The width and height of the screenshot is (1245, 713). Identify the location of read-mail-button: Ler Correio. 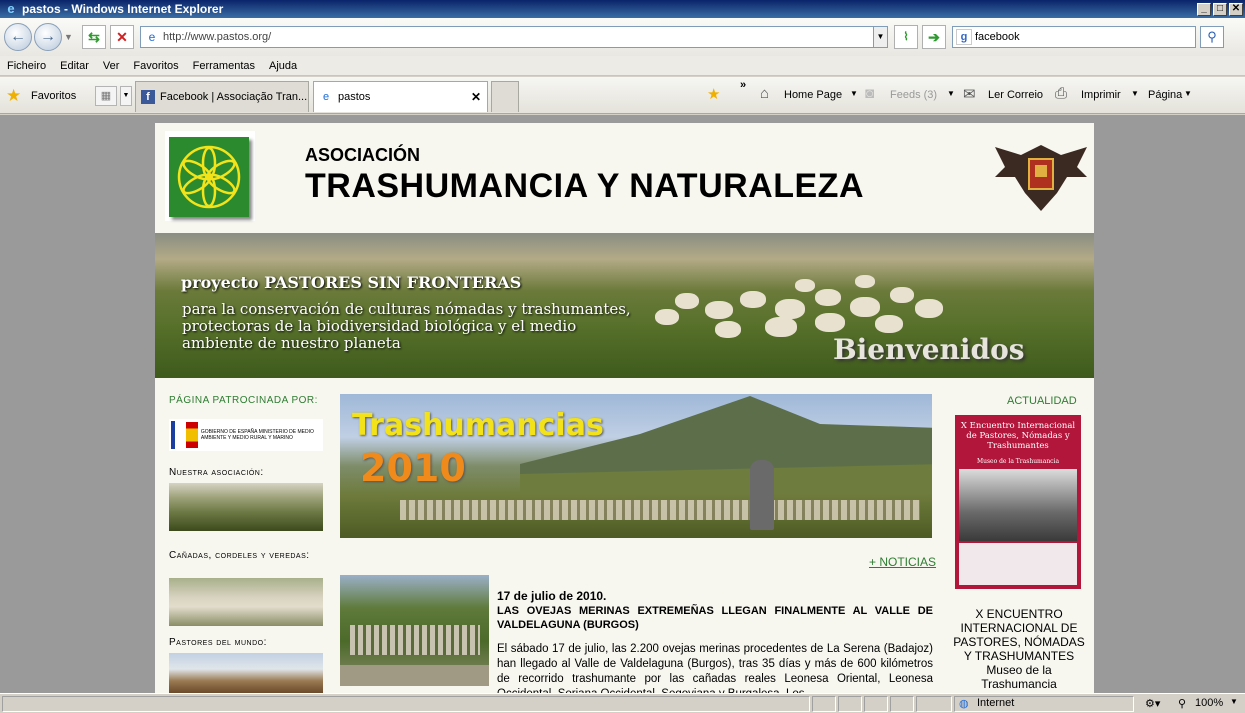
(1015, 95).